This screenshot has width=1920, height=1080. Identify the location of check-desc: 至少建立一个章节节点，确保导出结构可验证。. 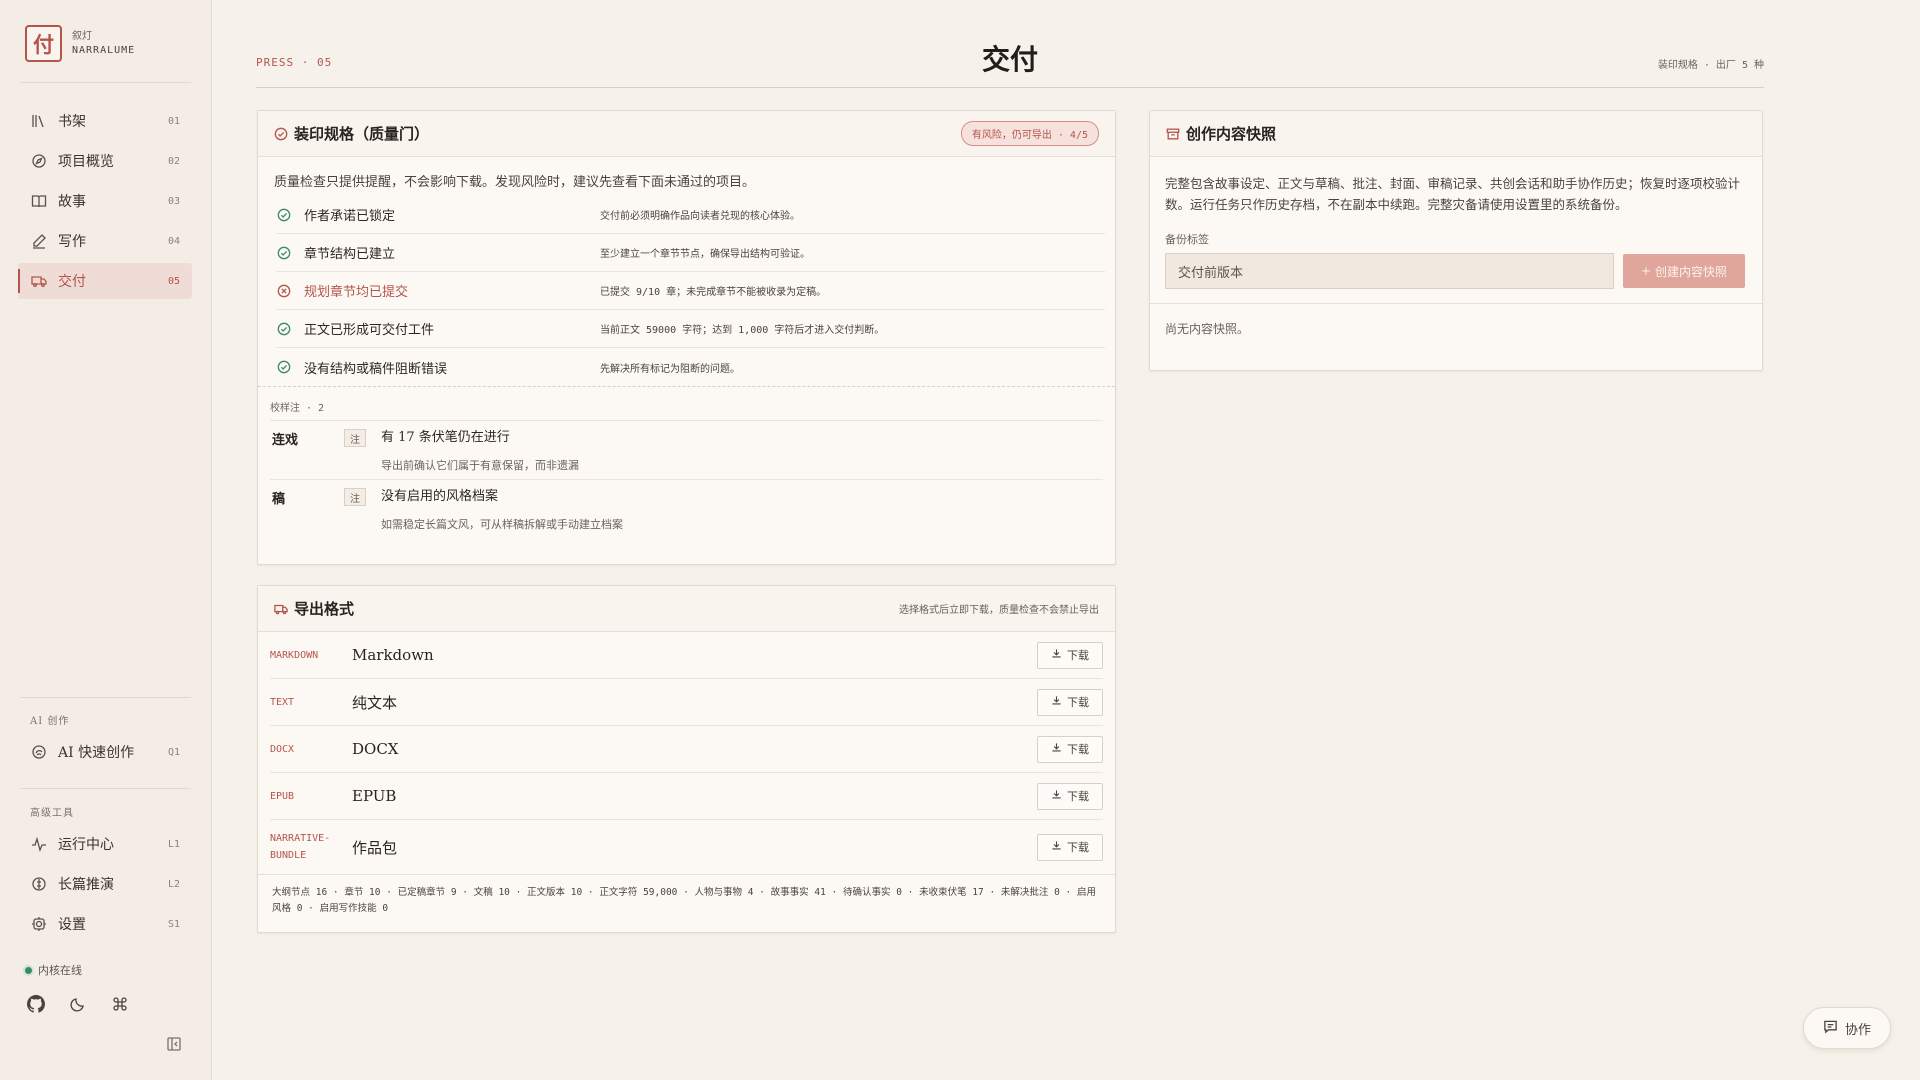
(705, 254).